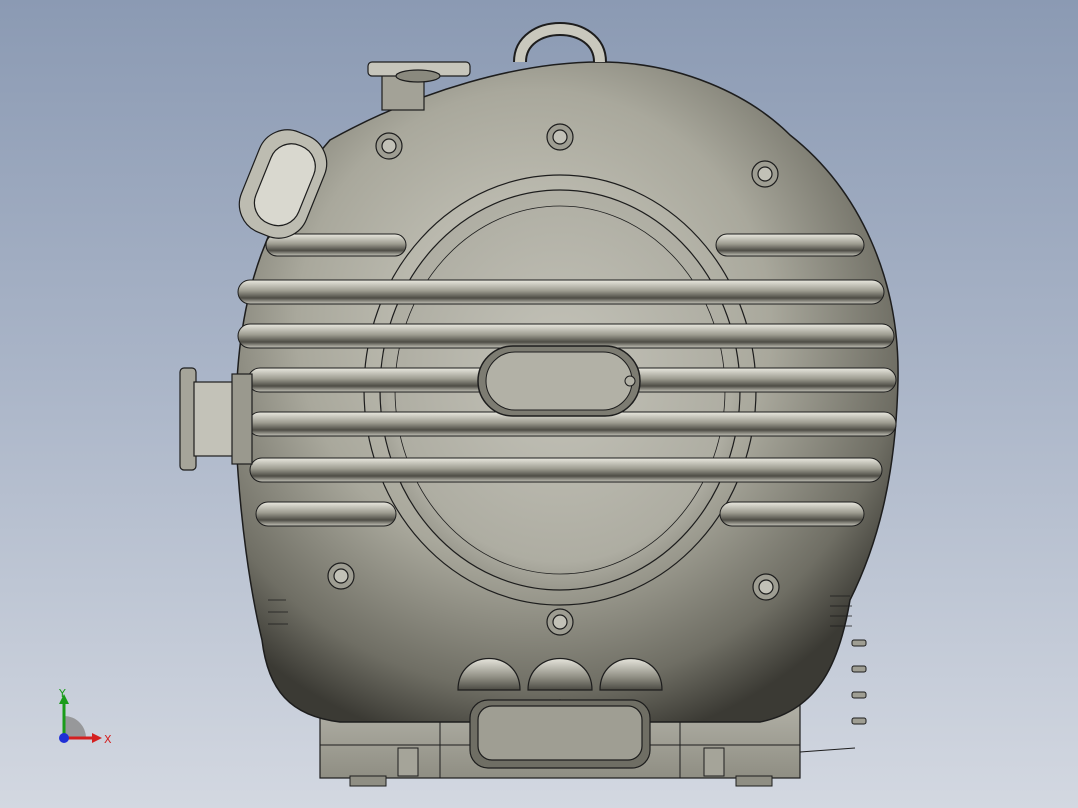 The width and height of the screenshot is (1078, 808). What do you see at coordinates (97, 738) in the screenshot?
I see `x-axis-arrowhead` at bounding box center [97, 738].